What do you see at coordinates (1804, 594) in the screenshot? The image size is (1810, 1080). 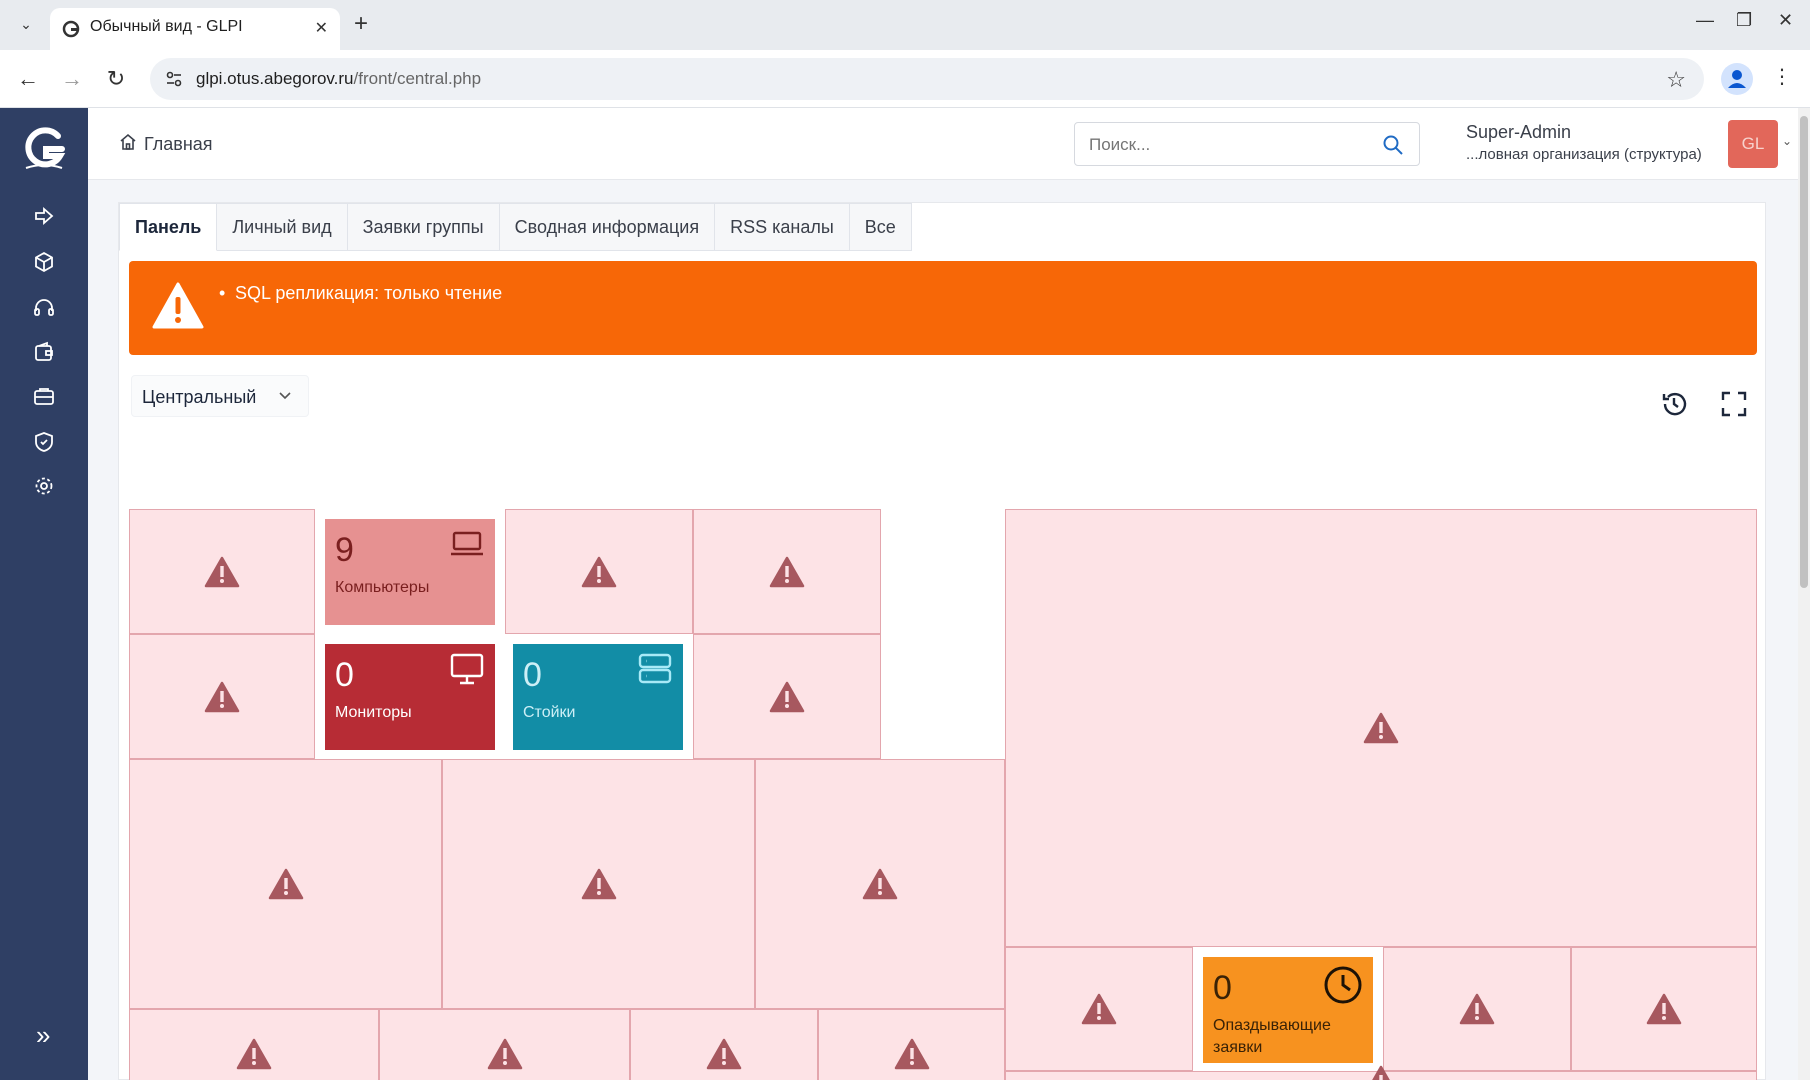 I see `page-scrollbar` at bounding box center [1804, 594].